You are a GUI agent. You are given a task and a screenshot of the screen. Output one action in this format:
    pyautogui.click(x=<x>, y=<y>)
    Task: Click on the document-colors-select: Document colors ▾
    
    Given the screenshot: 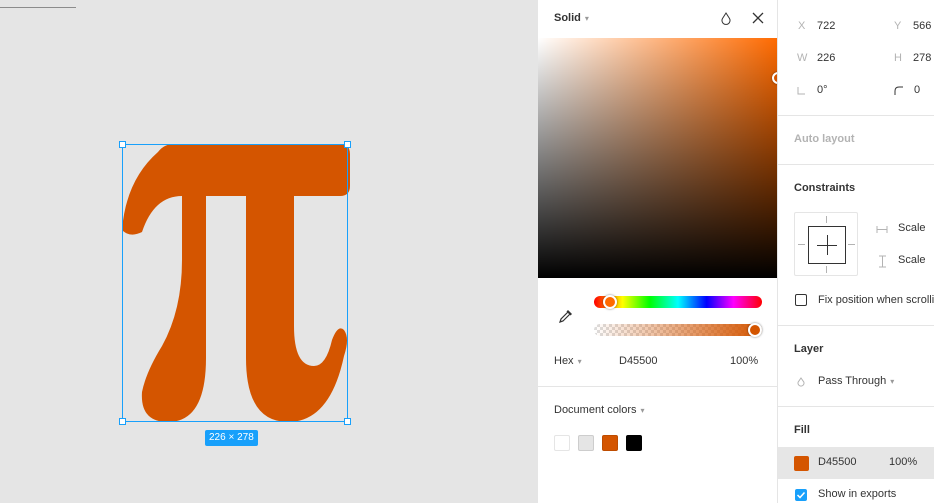 What is the action you would take?
    pyautogui.click(x=599, y=410)
    